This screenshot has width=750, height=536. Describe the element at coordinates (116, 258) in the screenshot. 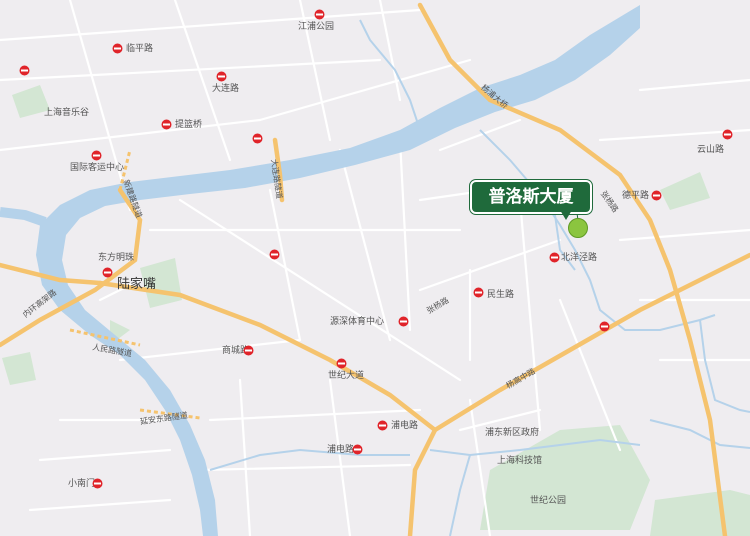

I see `station-label: 东方明珠` at that location.